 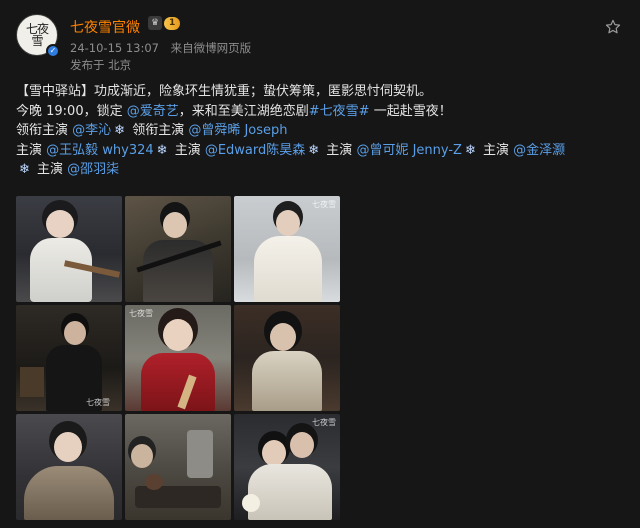 What do you see at coordinates (224, 91) in the screenshot?
I see `body-text: 【雪中驿站】功成渐近，险象环生情犹重；蛰伏筹策，匿影思忖伺契机。` at bounding box center [224, 91].